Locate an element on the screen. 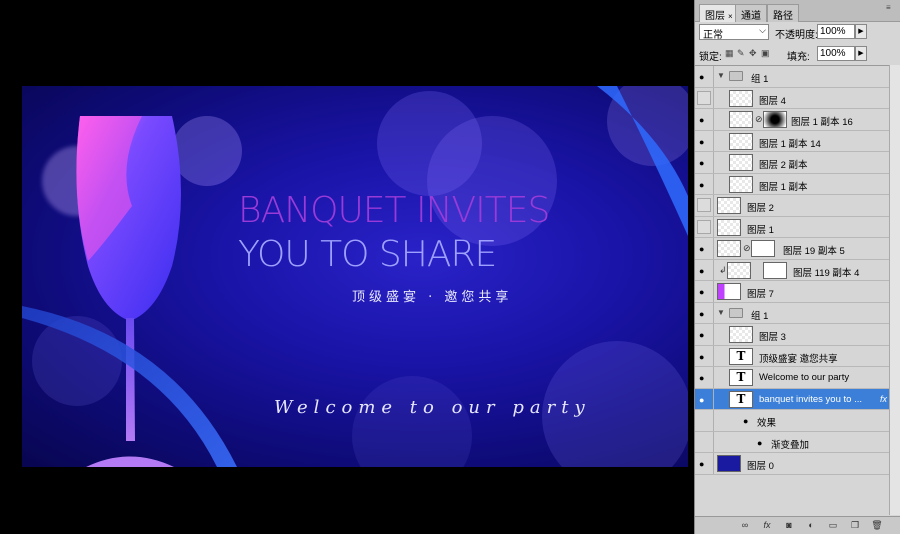 The height and width of the screenshot is (534, 900). fx-badge: fx is located at coordinates (883, 399).